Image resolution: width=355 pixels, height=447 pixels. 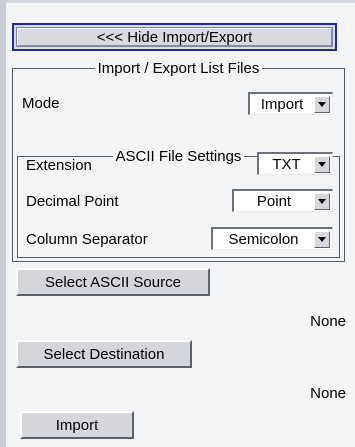 I want to click on column-separator-value: Semicolon, so click(x=263, y=239).